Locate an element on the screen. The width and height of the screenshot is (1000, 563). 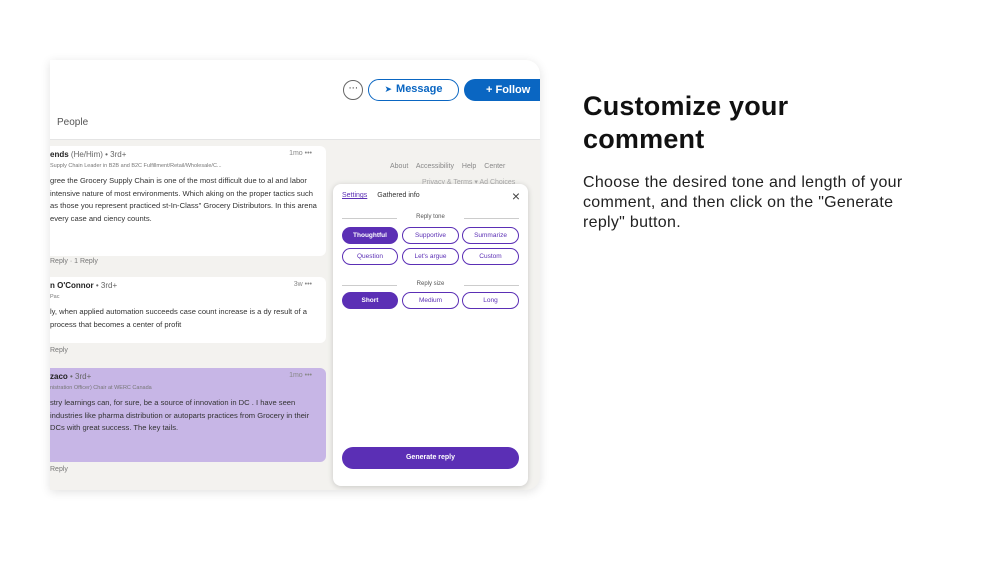
comment-header: zaco • 3rd+ 1mo ••• is located at coordinates (184, 378).